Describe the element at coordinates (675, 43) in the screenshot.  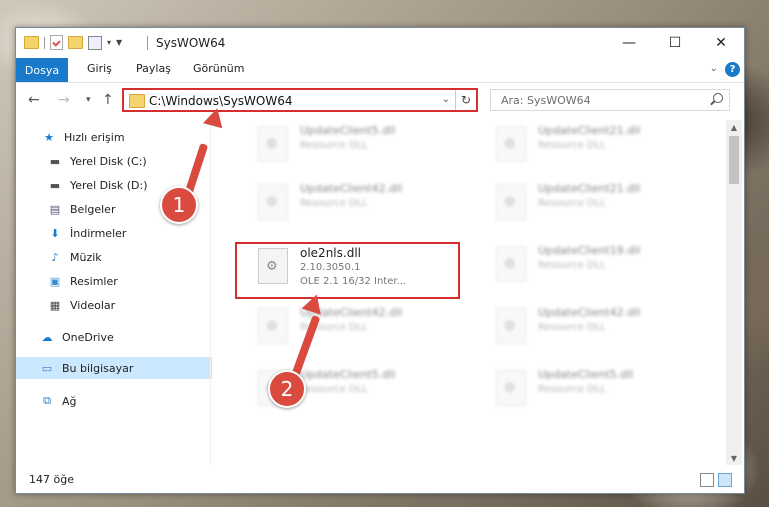
I see `maximize-button: ☐` at that location.